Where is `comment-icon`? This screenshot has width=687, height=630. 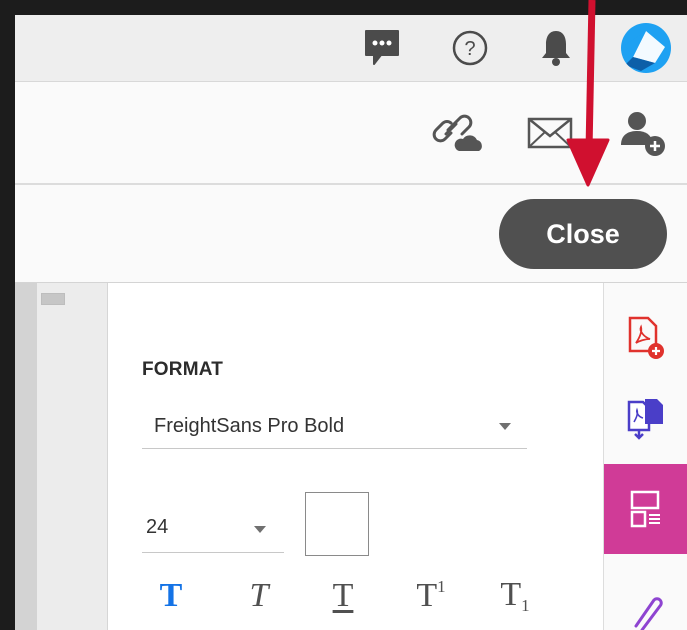
comment-icon is located at coordinates (645, 606).